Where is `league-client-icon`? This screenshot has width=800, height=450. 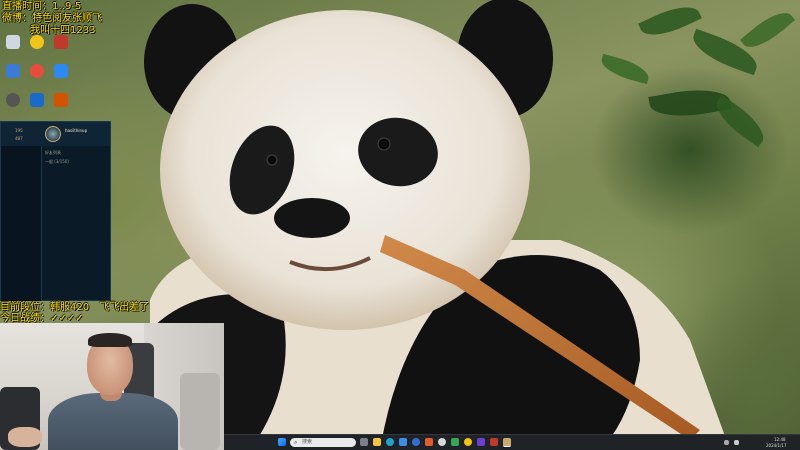
league-client-icon is located at coordinates (507, 442).